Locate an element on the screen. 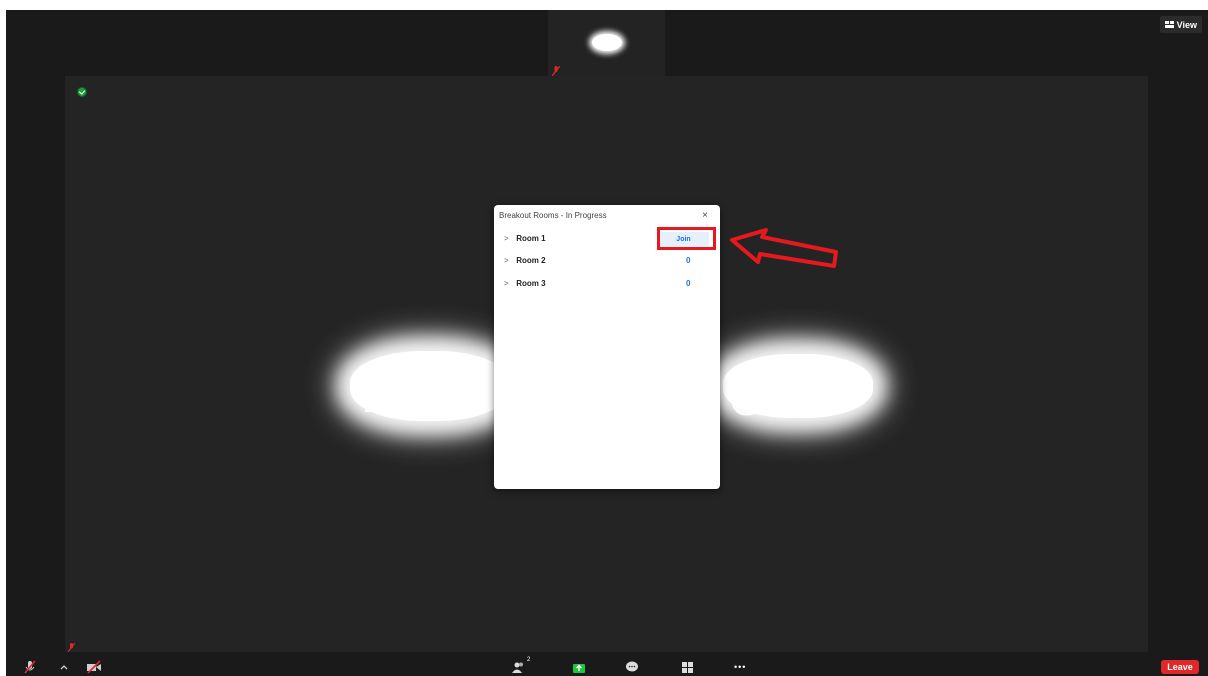 The width and height of the screenshot is (1208, 676). audio-options-button is located at coordinates (64, 667).